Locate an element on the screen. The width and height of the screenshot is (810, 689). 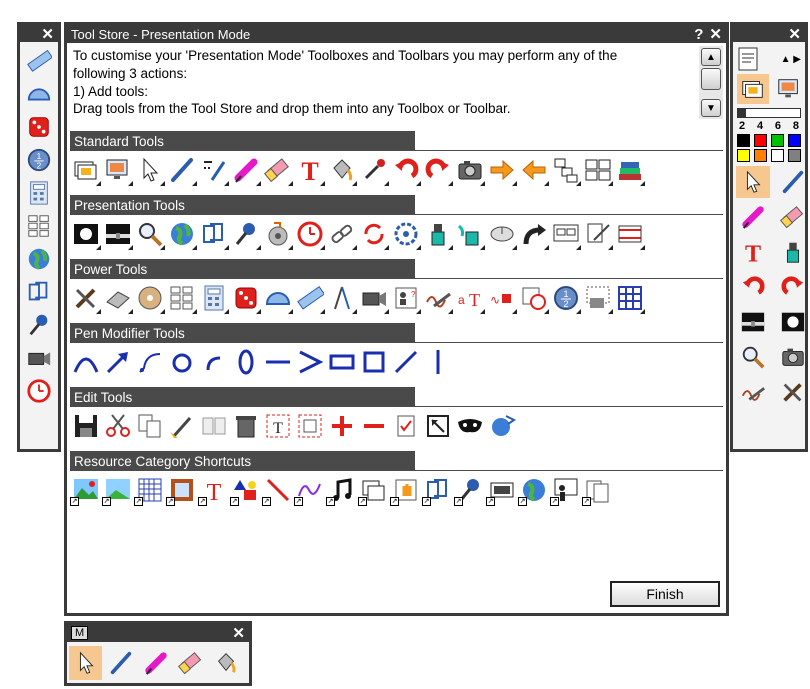
redo-arrow-icon is located at coordinates (533, 234).